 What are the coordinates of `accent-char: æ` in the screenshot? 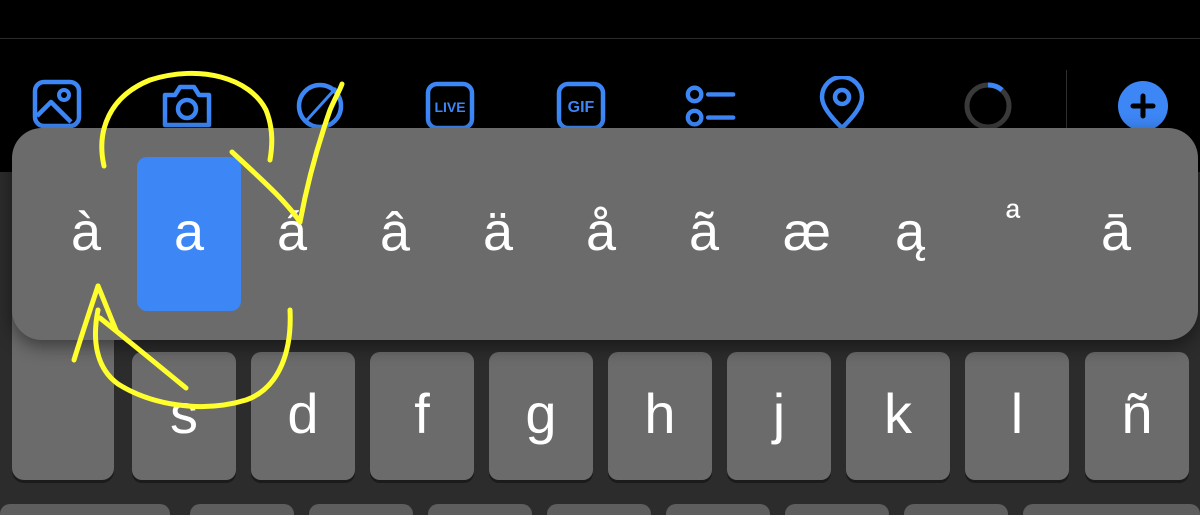 It's located at (806, 232).